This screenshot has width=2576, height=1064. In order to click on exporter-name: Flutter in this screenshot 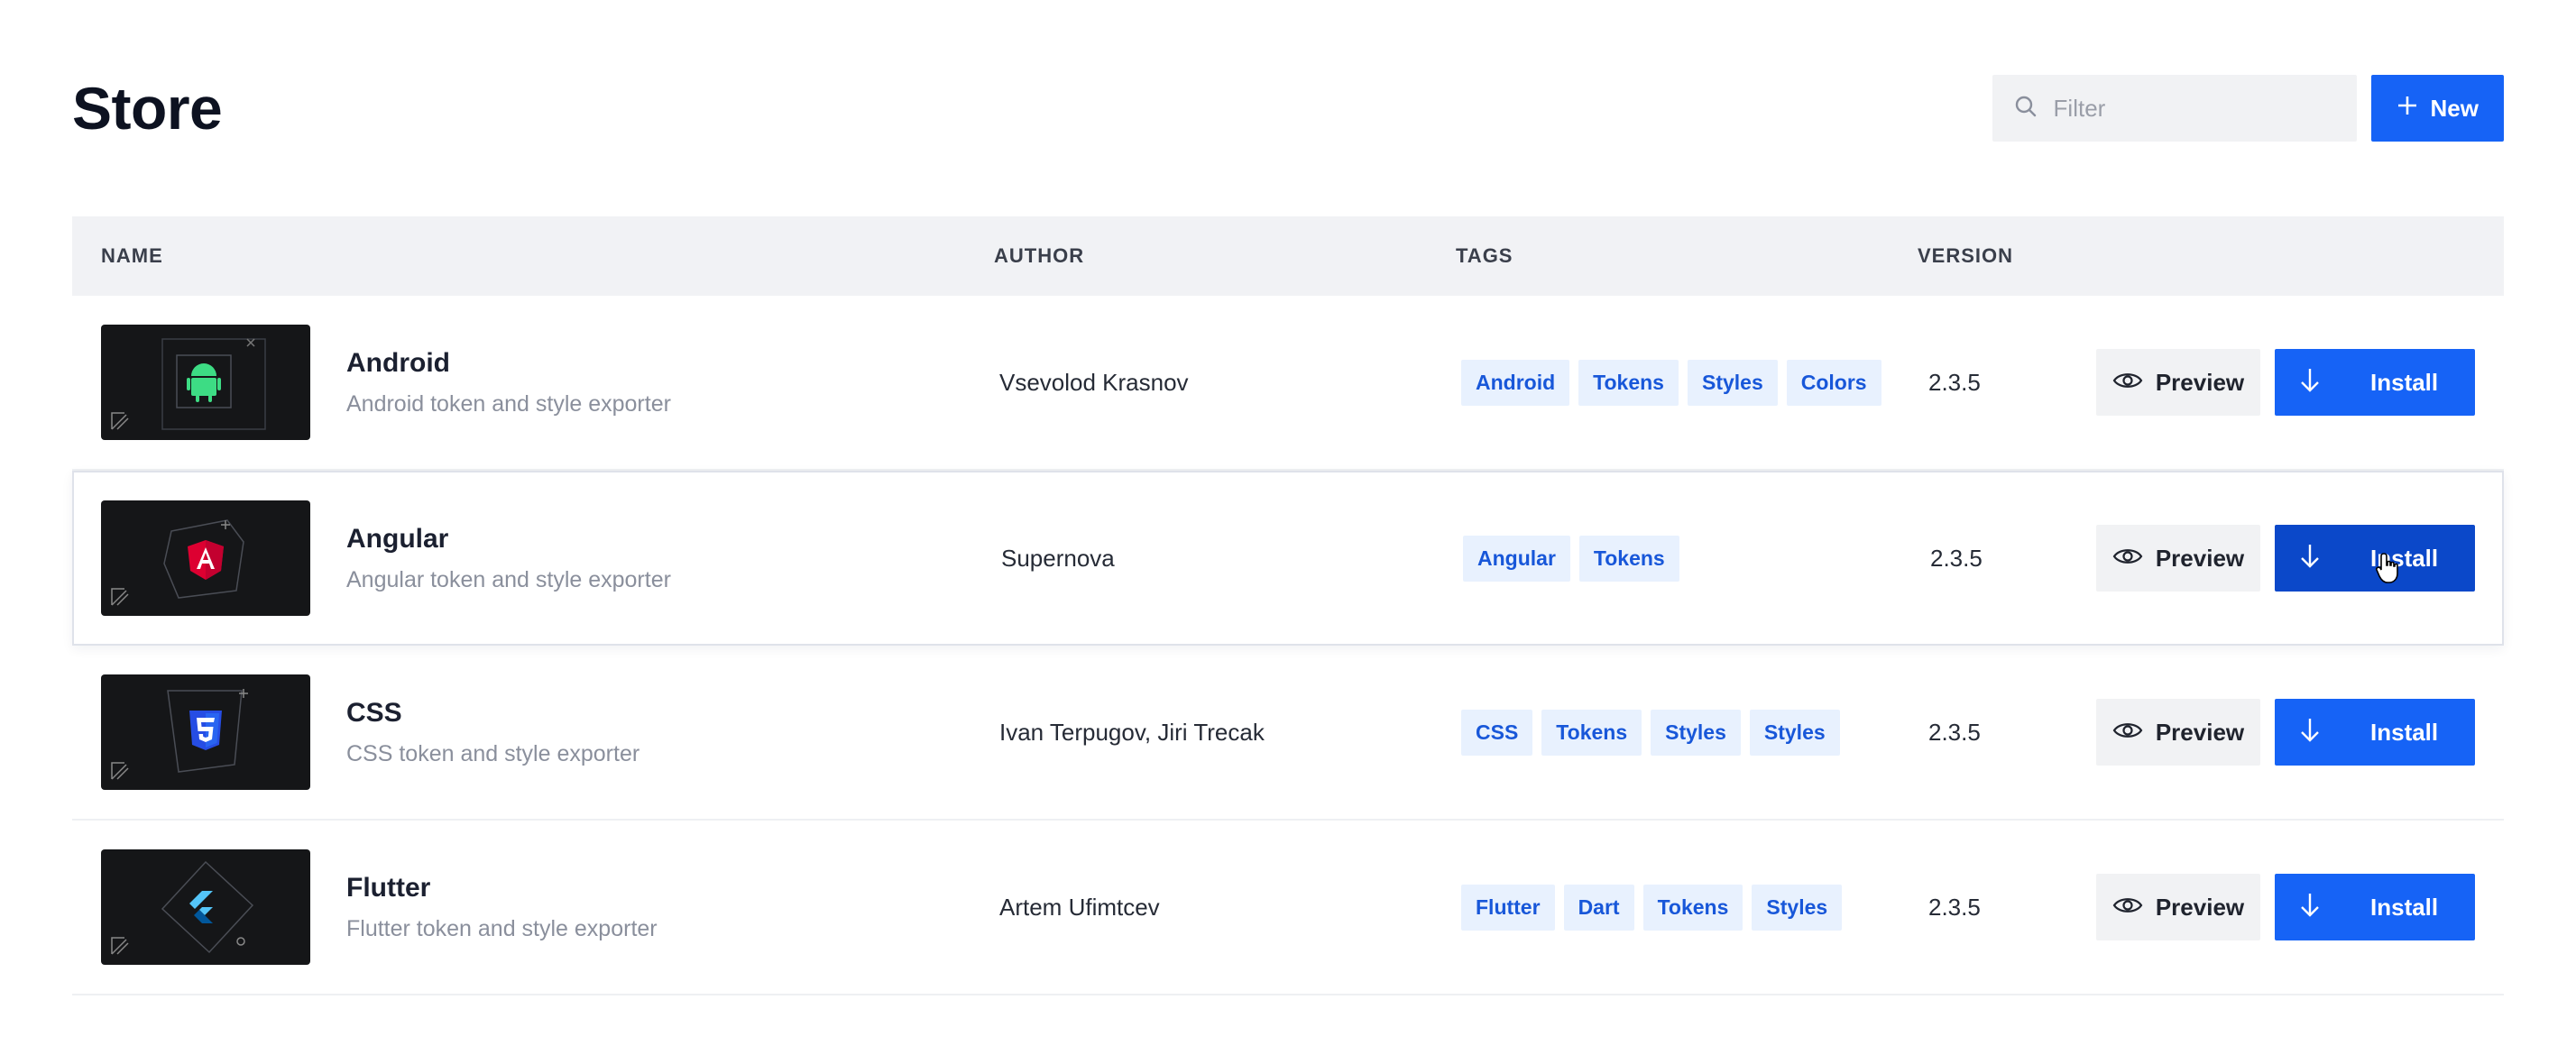, I will do `click(502, 888)`.